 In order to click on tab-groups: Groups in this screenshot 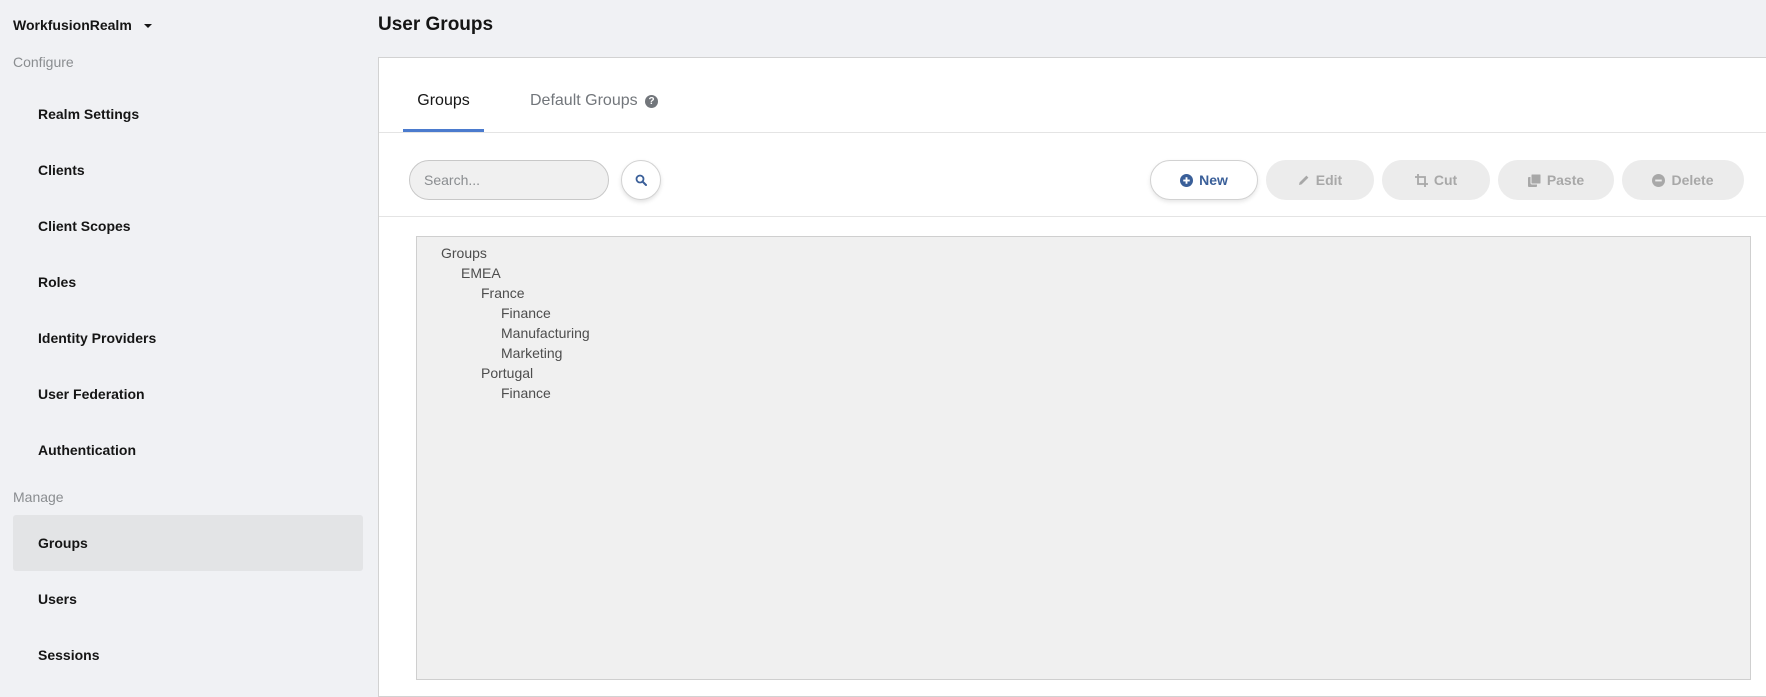, I will do `click(443, 108)`.